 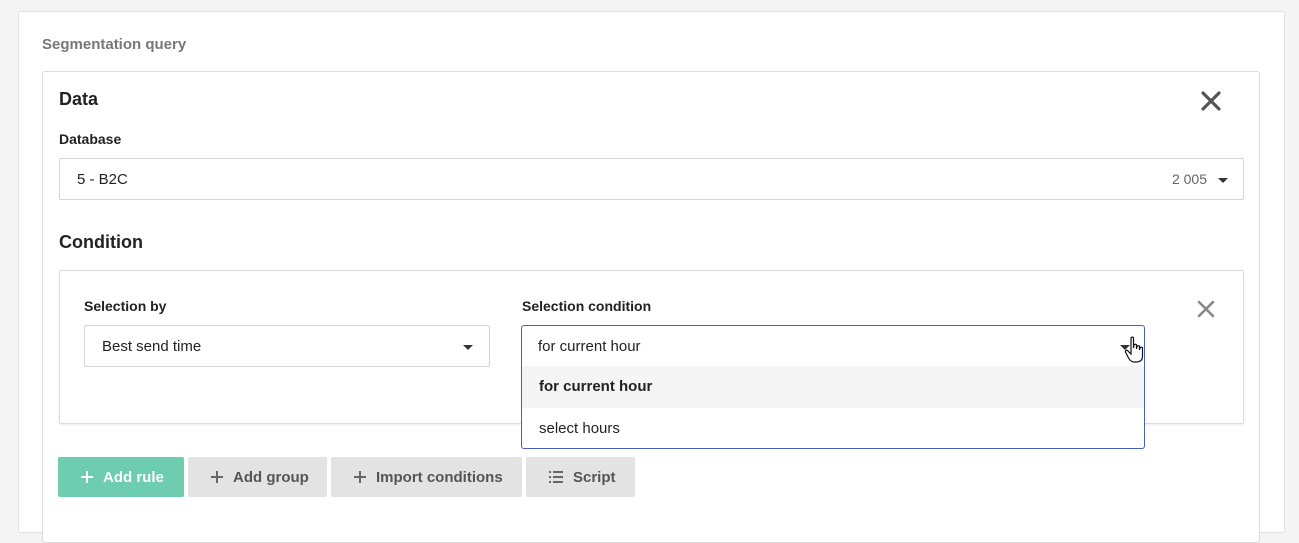 I want to click on selection-by-select: Best send time, so click(x=287, y=346).